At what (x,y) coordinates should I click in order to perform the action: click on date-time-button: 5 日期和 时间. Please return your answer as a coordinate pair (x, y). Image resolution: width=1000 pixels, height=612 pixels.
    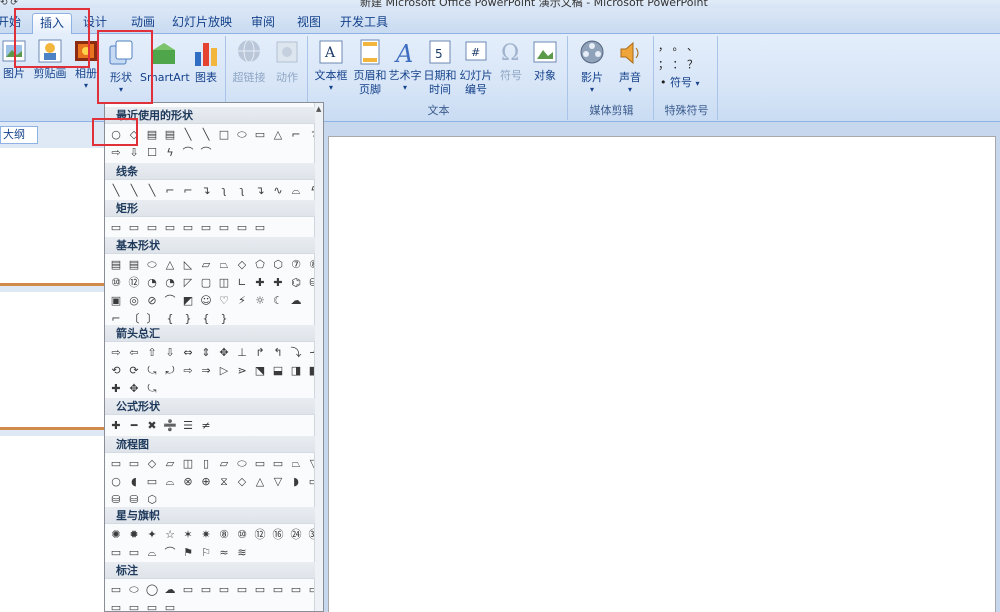
    Looking at the image, I should click on (440, 67).